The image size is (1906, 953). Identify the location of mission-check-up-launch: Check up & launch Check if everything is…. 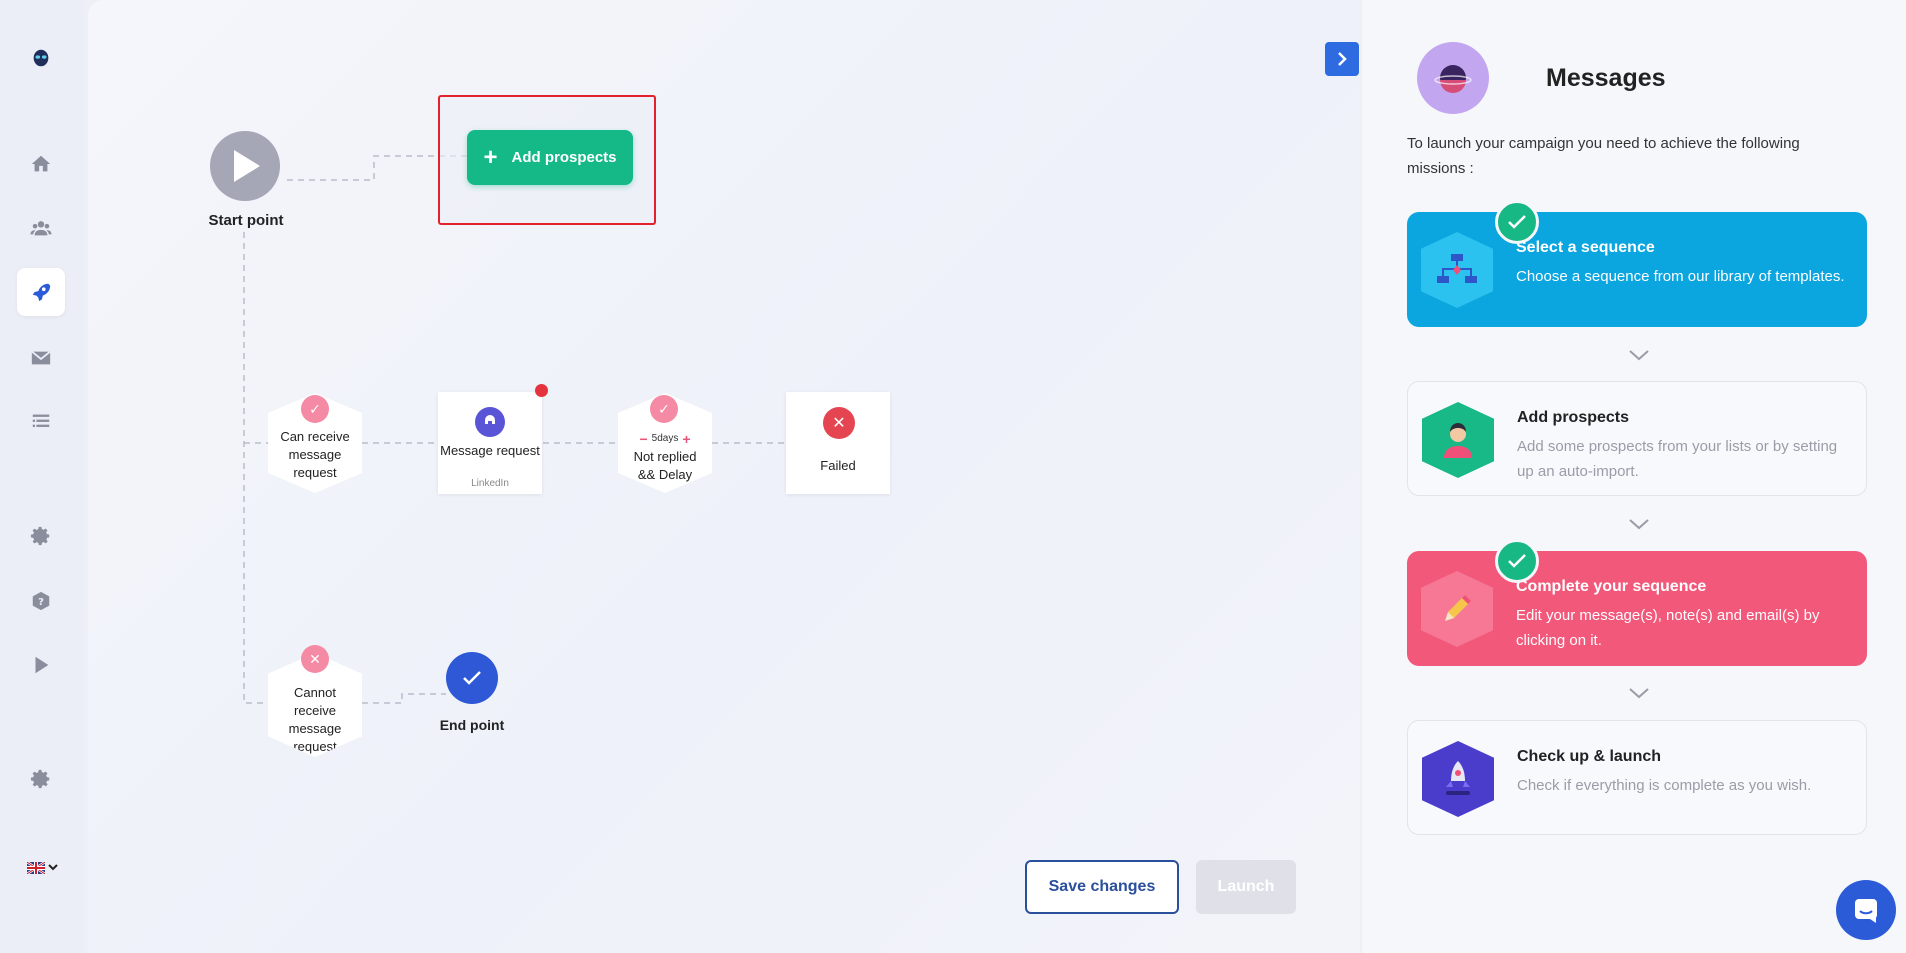
(1637, 777).